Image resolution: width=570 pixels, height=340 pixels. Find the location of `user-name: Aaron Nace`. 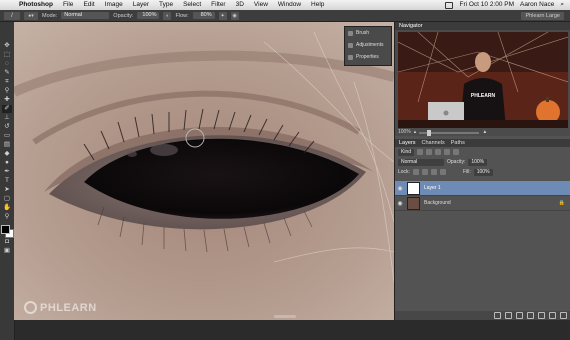

user-name: Aaron Nace is located at coordinates (537, 5).